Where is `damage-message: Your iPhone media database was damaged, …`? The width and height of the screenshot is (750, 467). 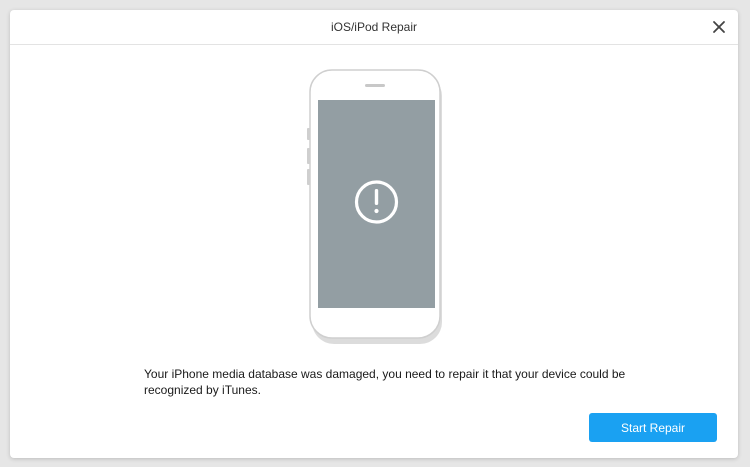
damage-message: Your iPhone media database was damaged, … is located at coordinates (385, 382).